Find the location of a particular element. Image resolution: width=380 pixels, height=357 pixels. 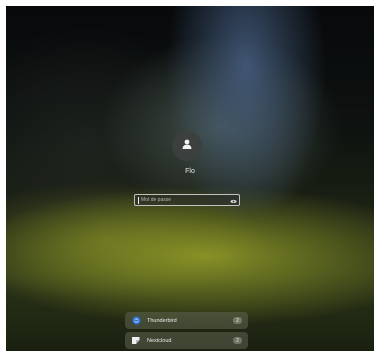

avatar is located at coordinates (187, 146).